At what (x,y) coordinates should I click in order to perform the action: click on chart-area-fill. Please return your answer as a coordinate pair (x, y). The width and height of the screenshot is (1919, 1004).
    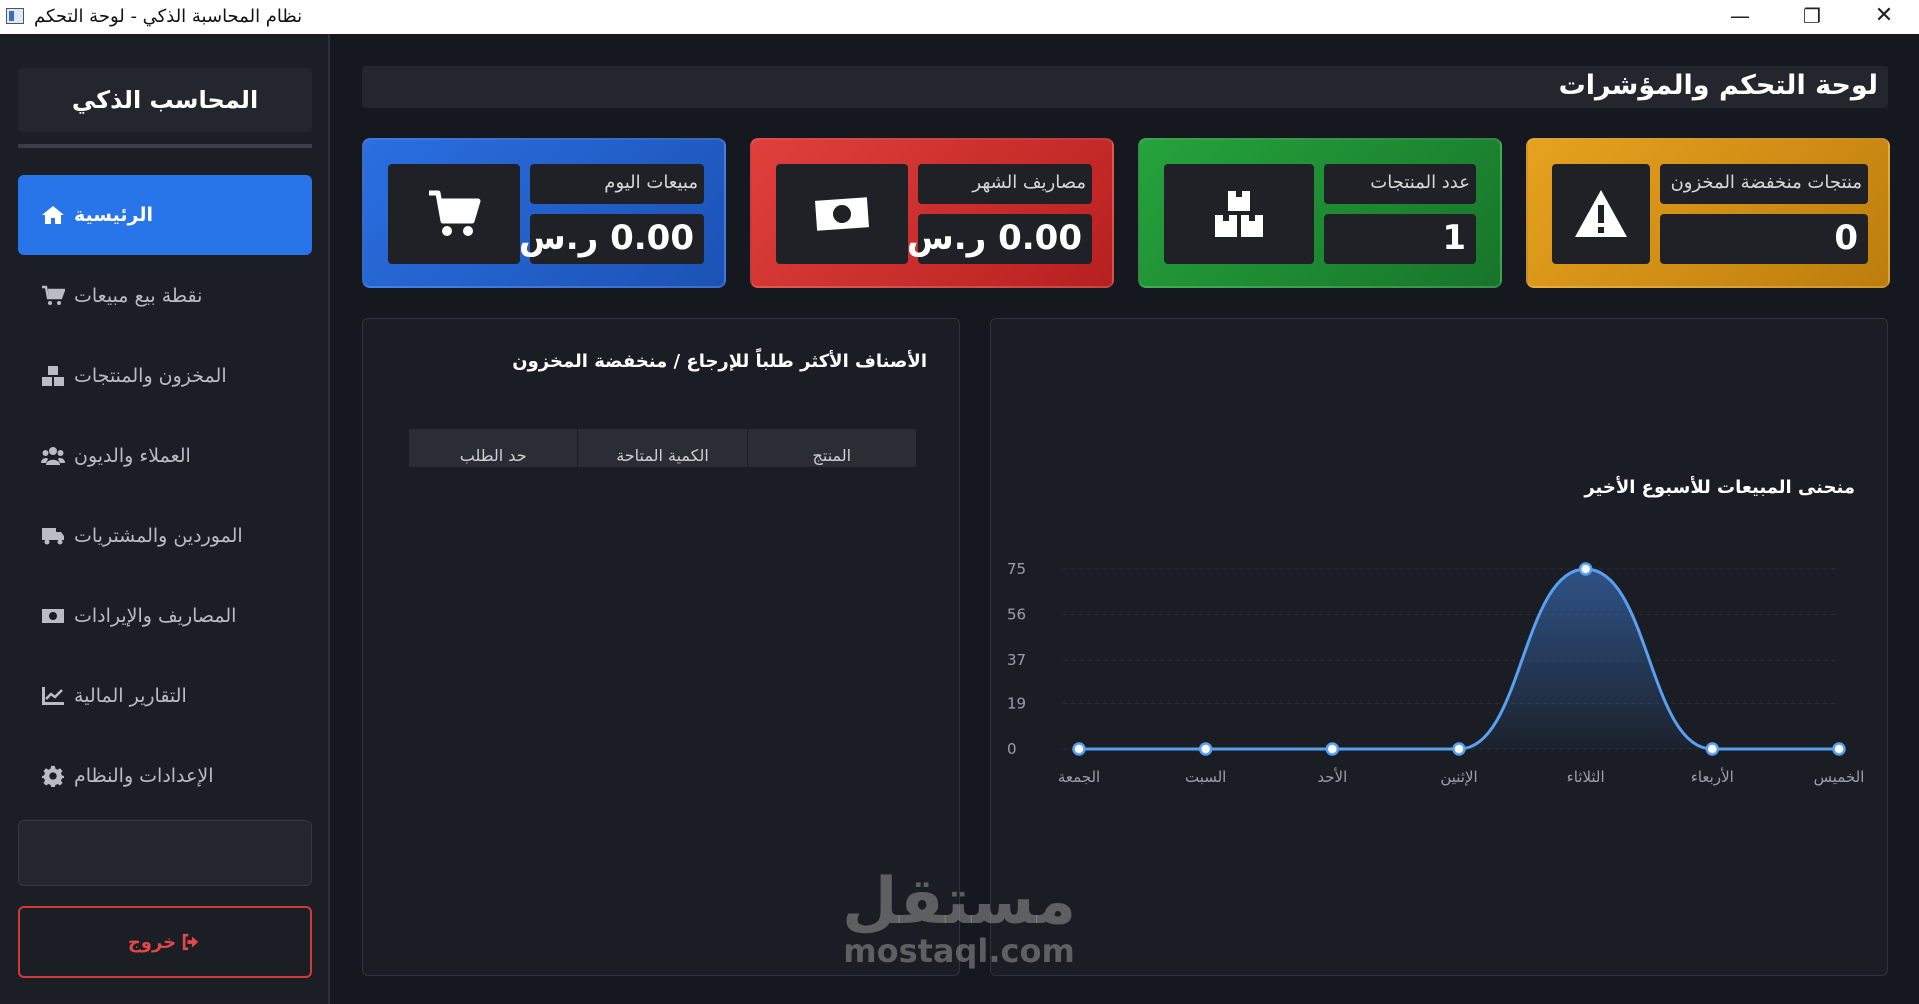
    Looking at the image, I should click on (1459, 659).